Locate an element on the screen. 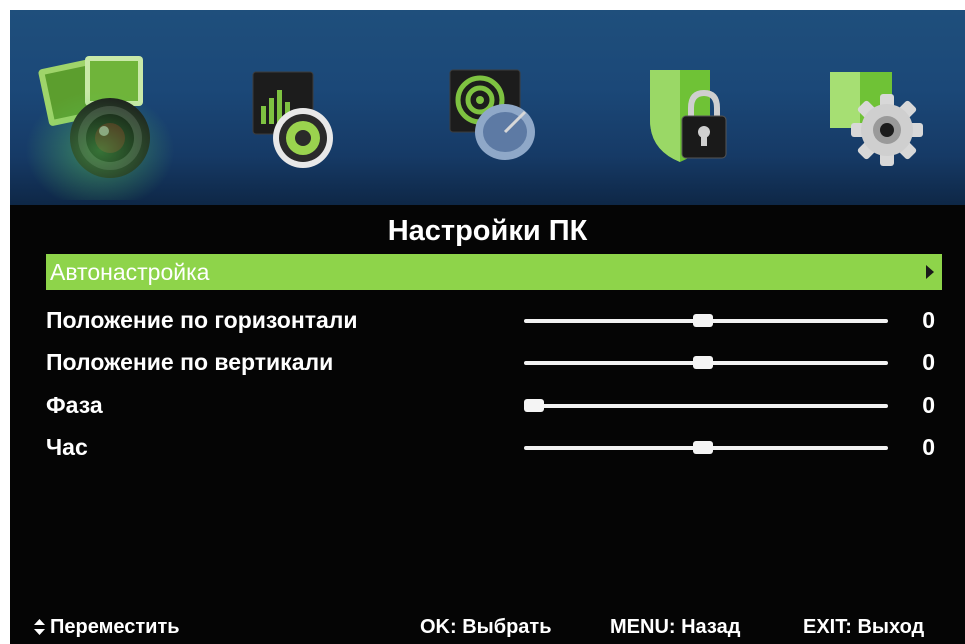 This screenshot has width=965, height=644. footer-ok-hint: OK: Выбрать is located at coordinates (486, 627).